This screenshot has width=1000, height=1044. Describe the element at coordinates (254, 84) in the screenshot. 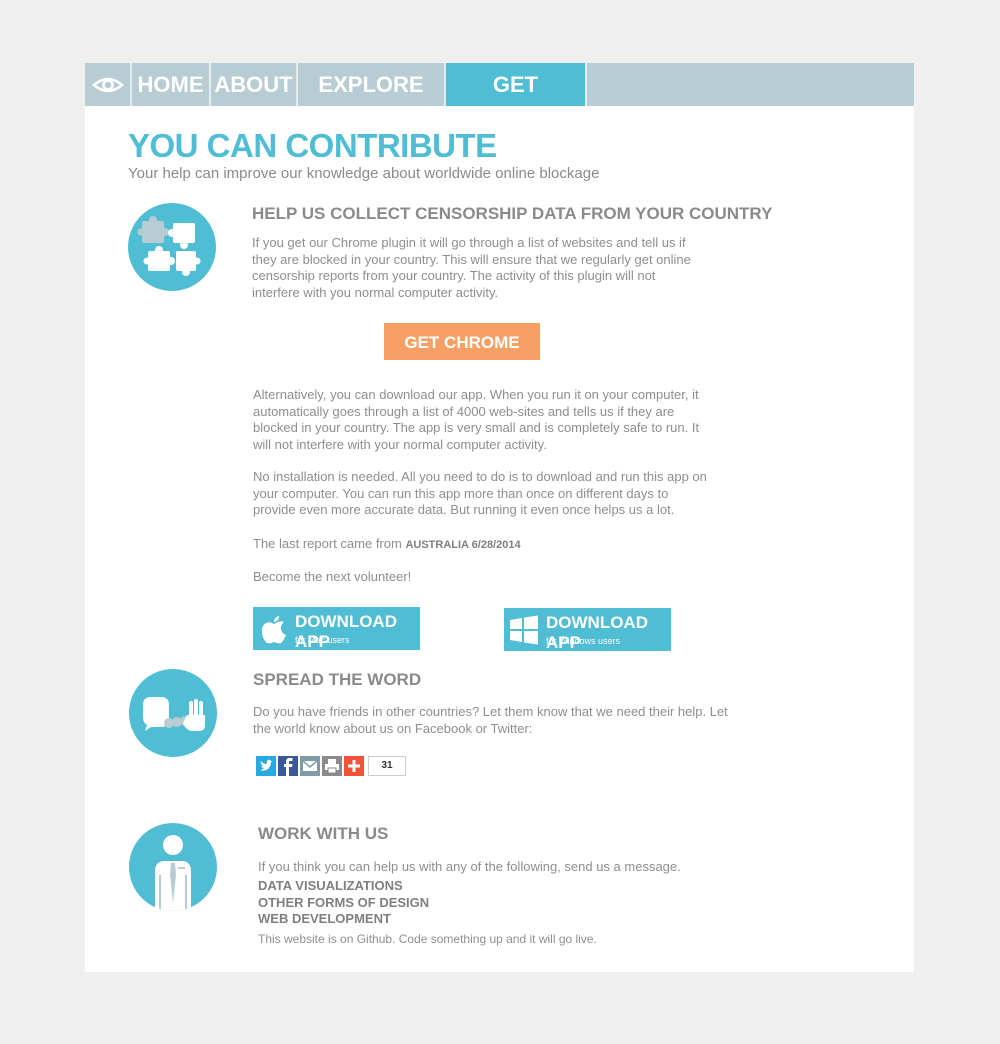

I see `nav-about: ABOUT` at that location.